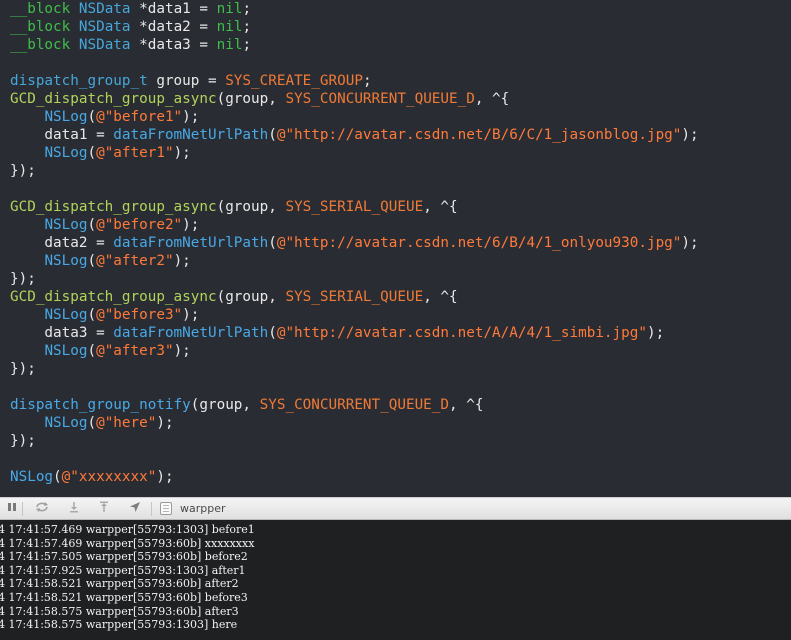 The image size is (791, 640). What do you see at coordinates (12, 509) in the screenshot?
I see `pause-icon` at bounding box center [12, 509].